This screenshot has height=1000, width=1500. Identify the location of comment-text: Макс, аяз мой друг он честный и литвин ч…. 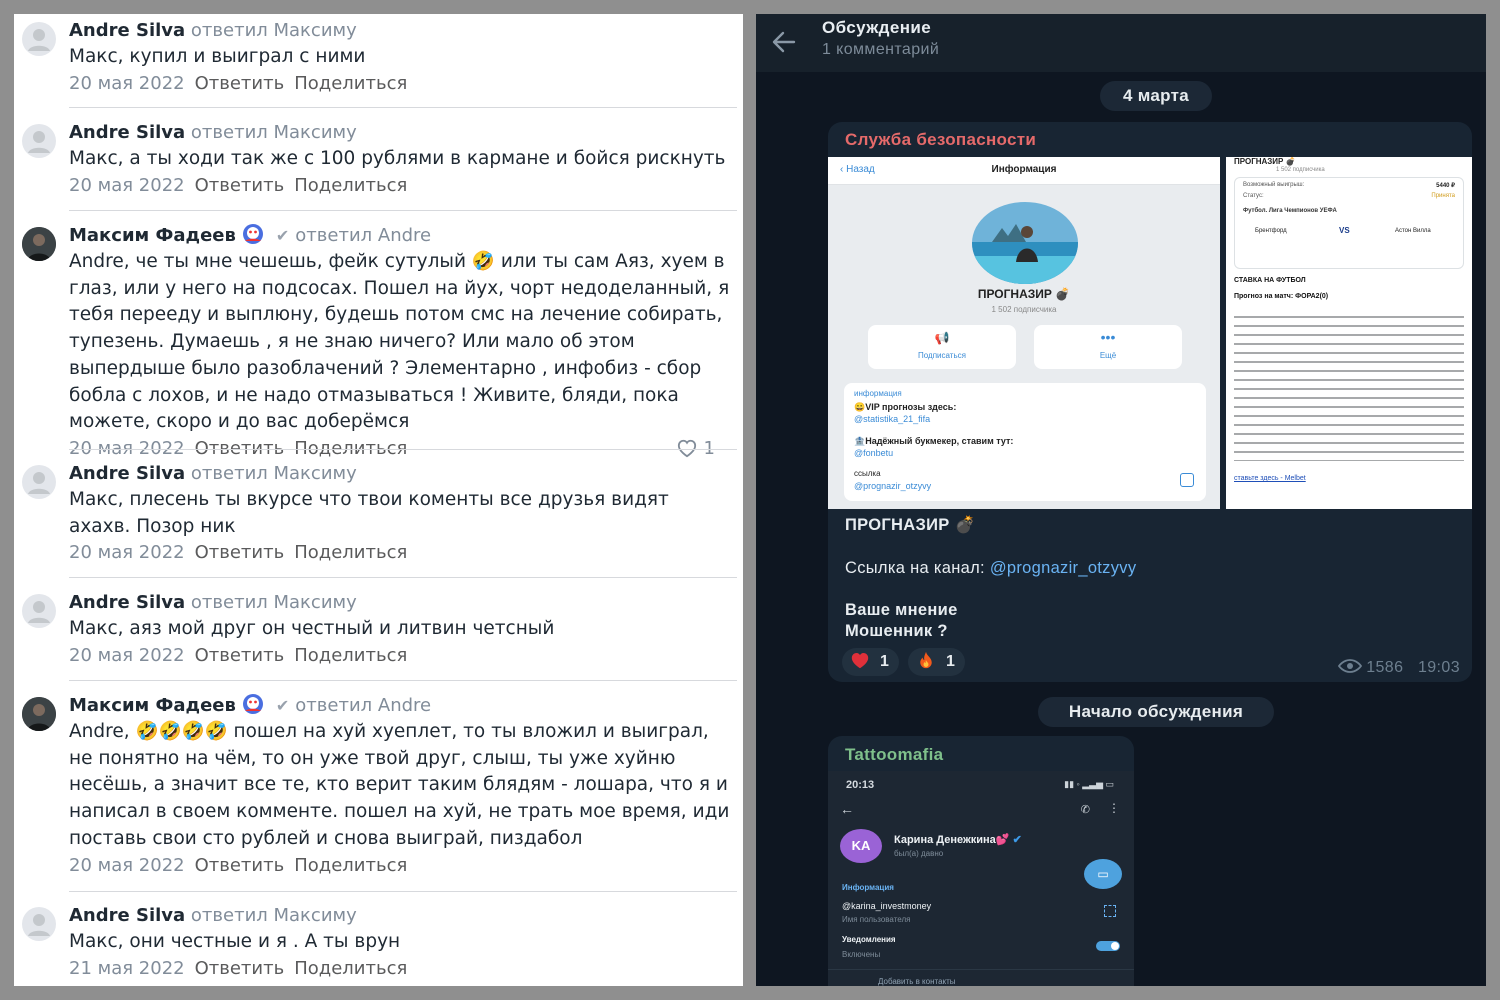
(312, 628).